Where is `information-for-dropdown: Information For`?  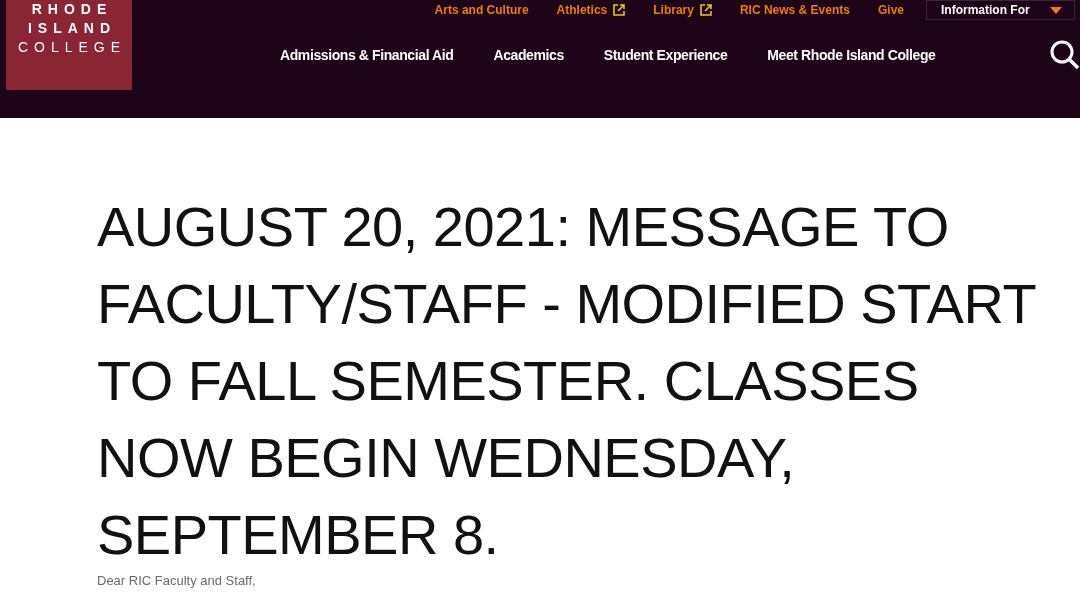
information-for-dropdown: Information For is located at coordinates (1000, 10).